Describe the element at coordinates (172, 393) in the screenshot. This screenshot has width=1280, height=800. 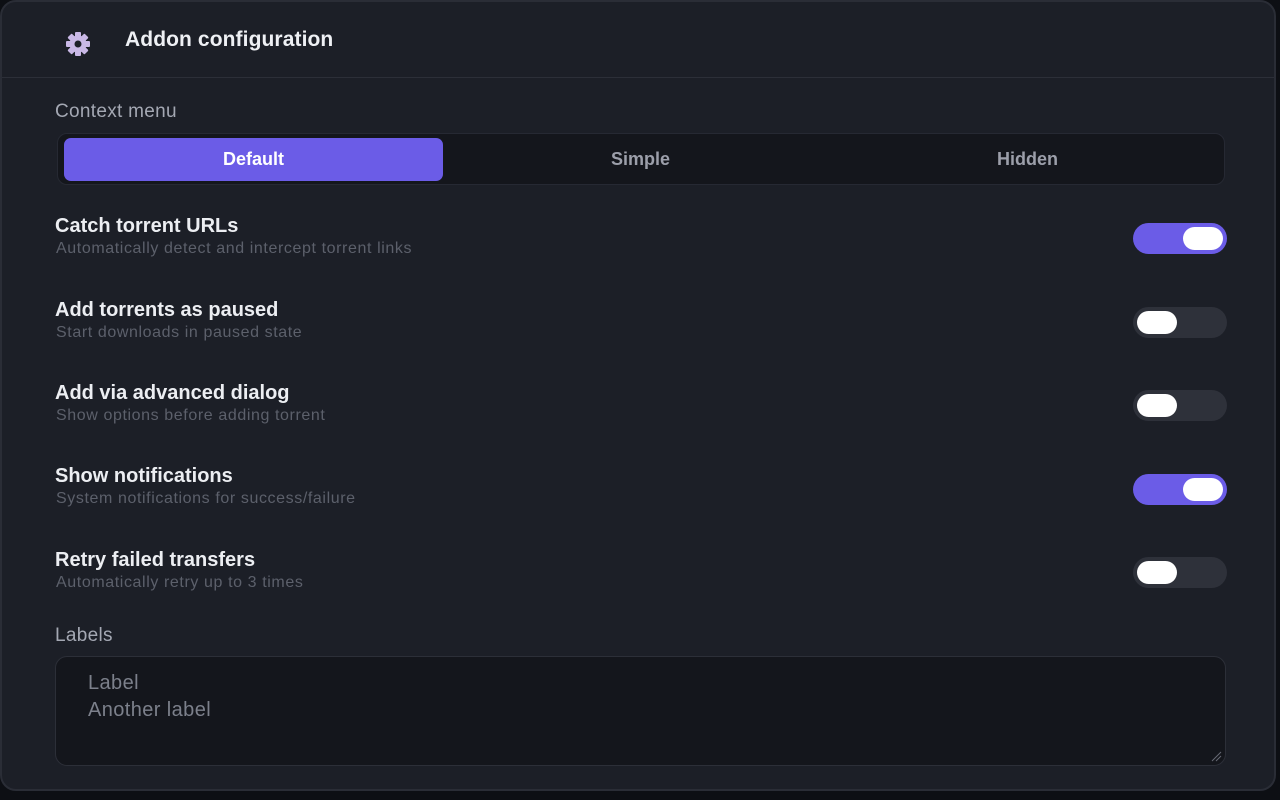
I see `setting-title: Add via advanced dialog` at that location.